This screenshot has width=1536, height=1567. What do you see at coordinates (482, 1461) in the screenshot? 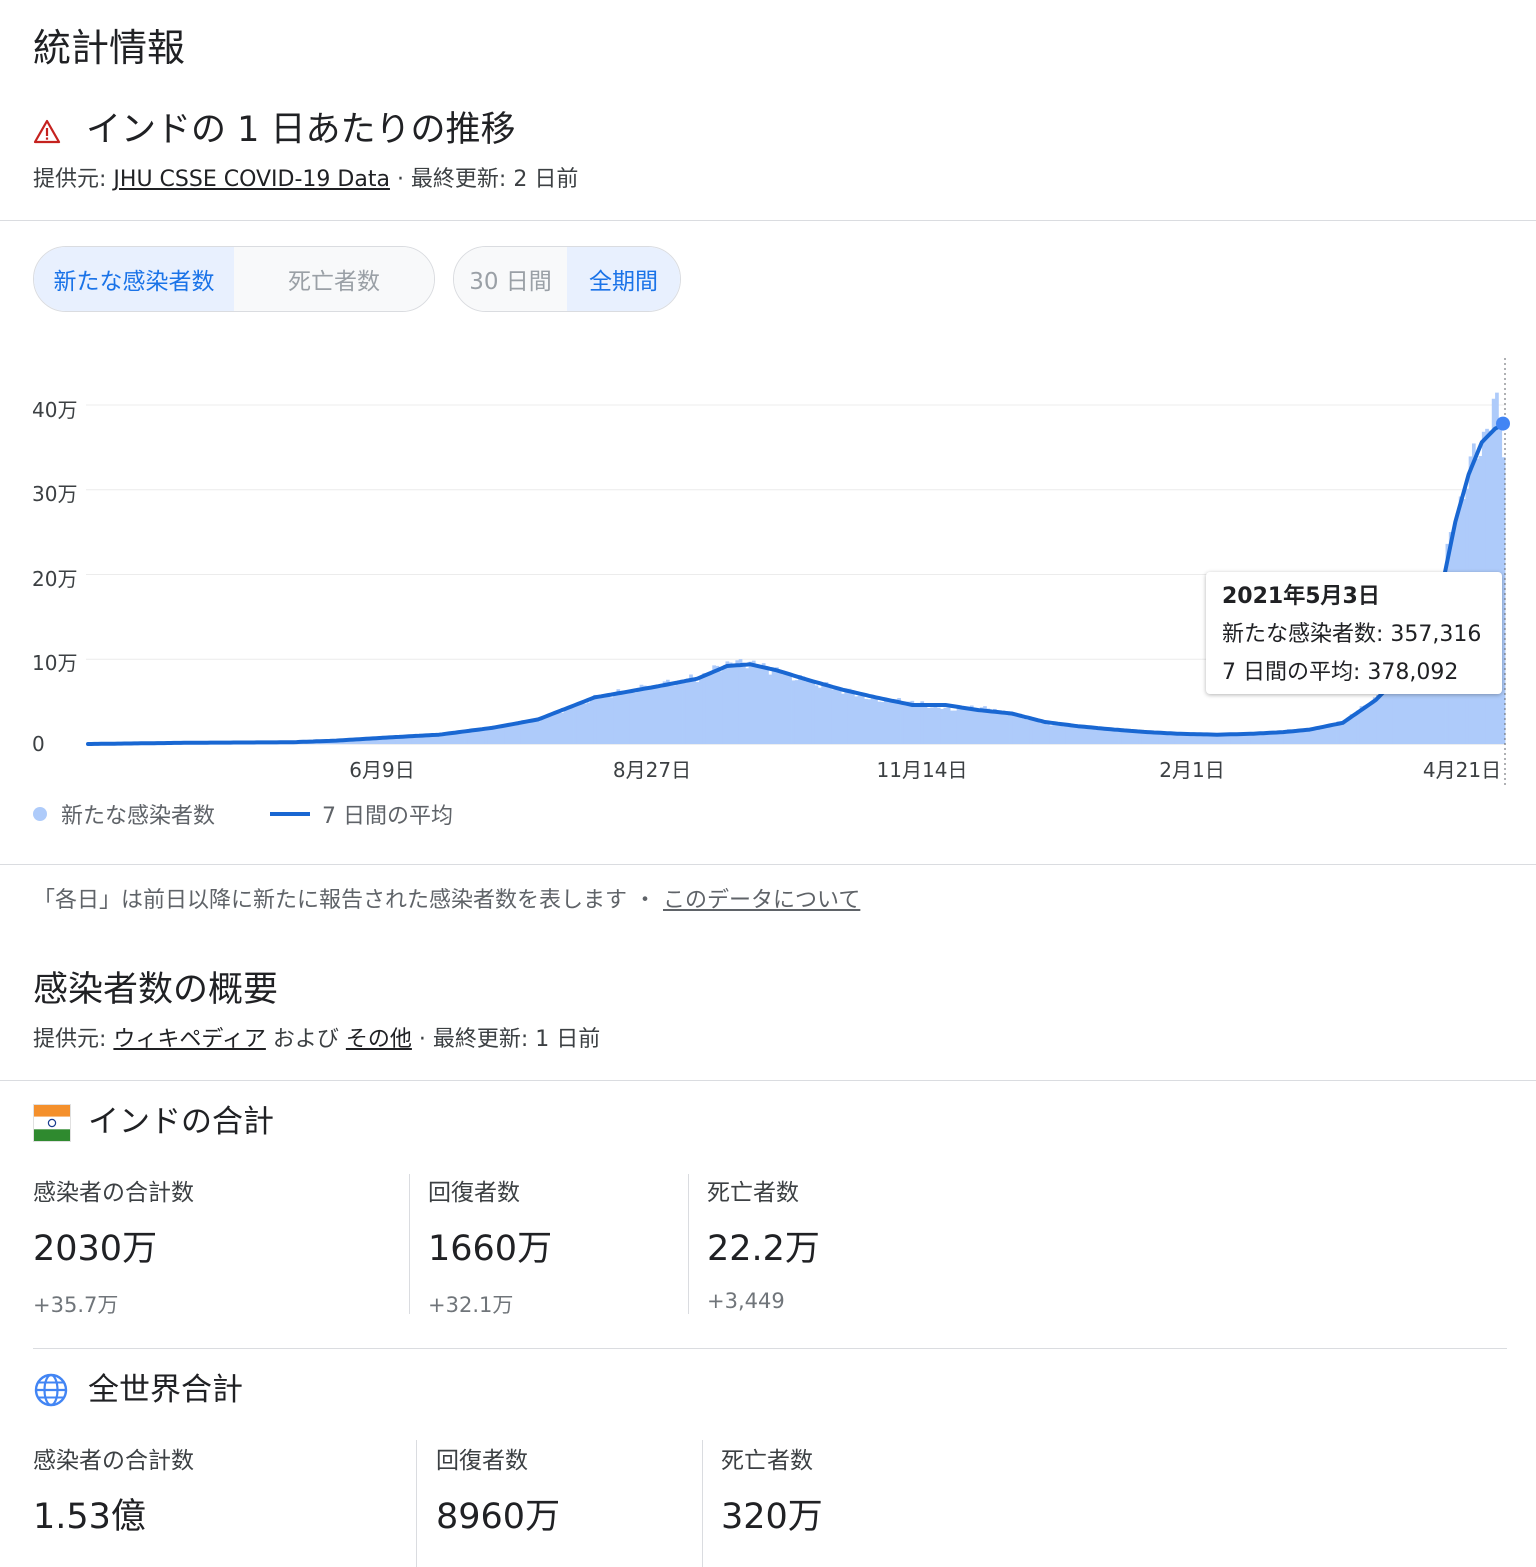
I see `stat-label: 回復者数` at bounding box center [482, 1461].